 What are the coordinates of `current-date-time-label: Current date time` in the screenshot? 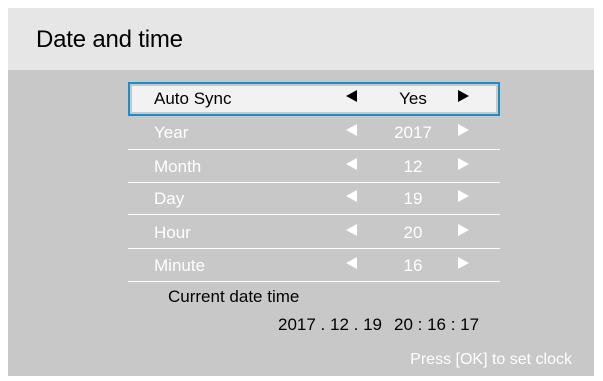 It's located at (234, 296).